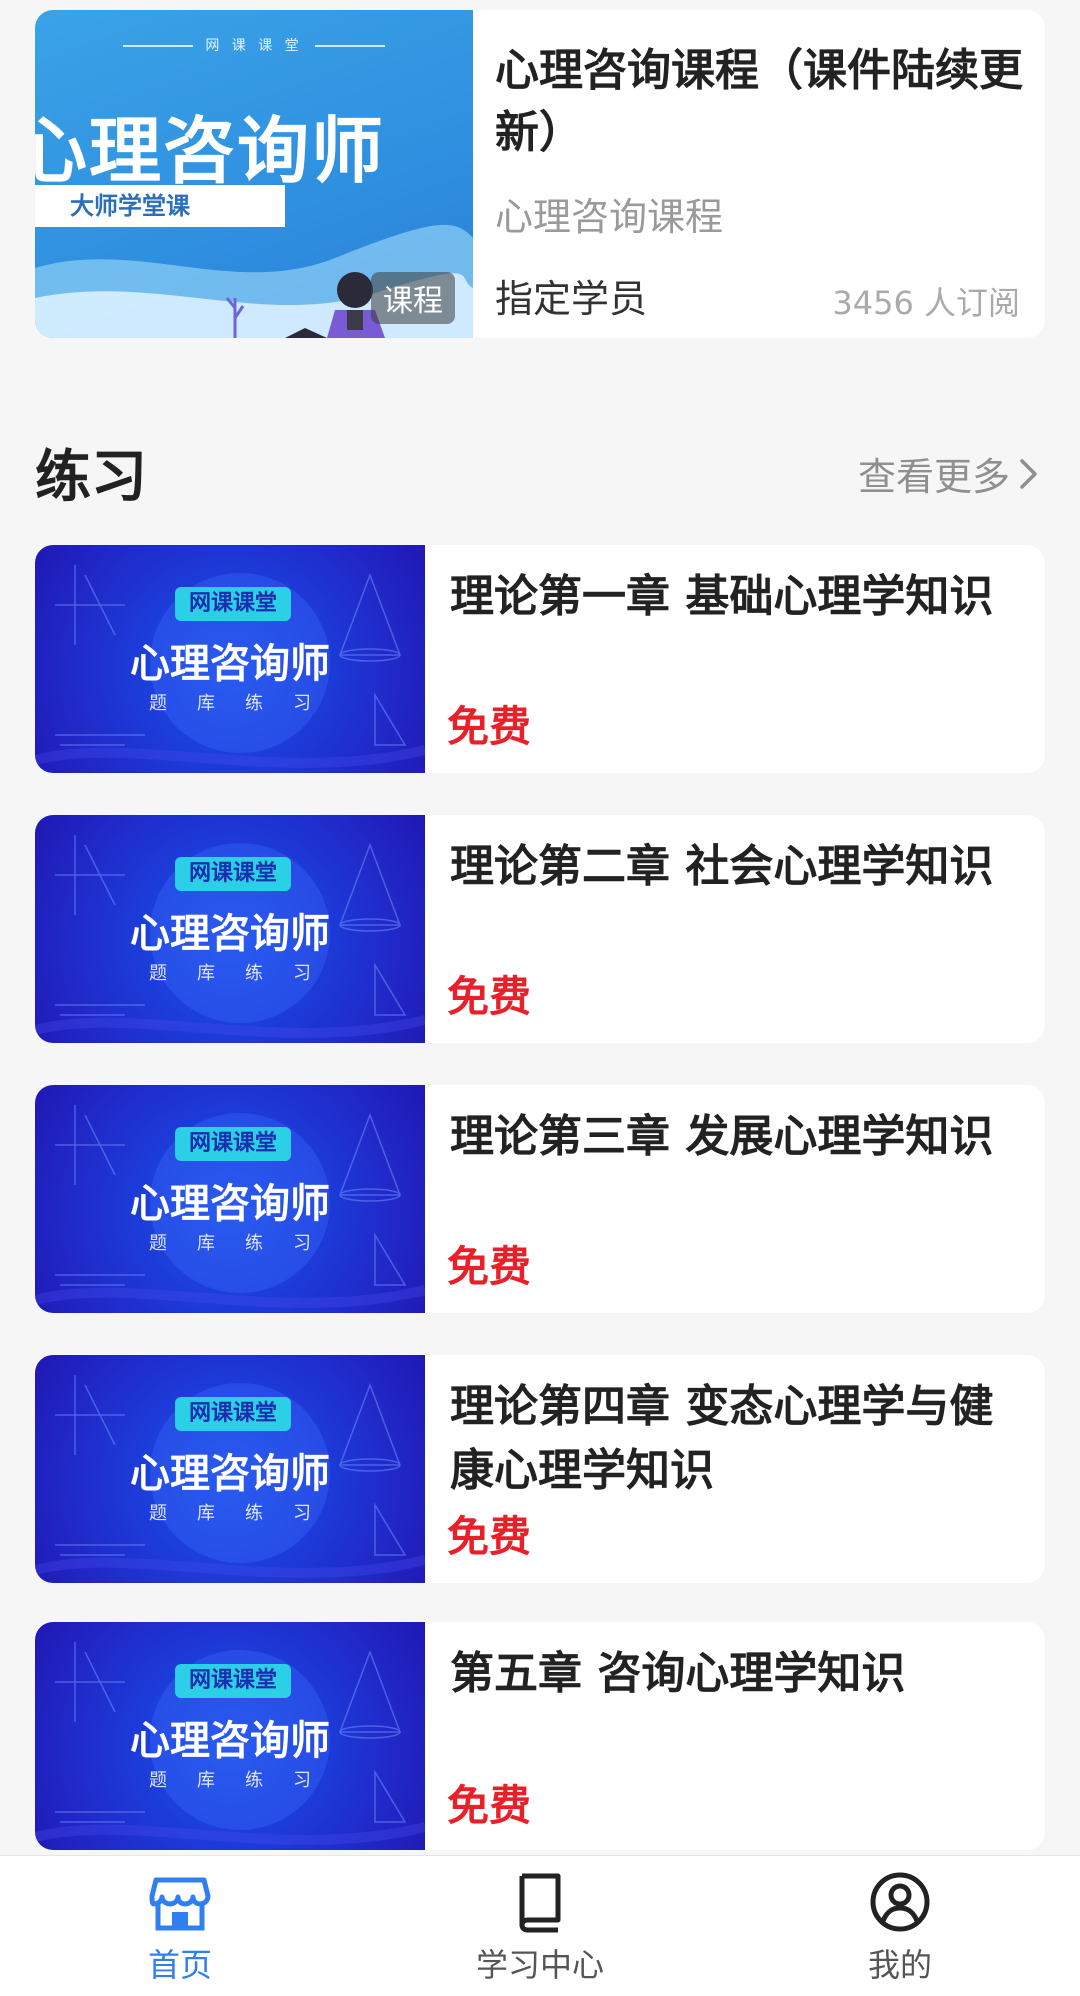  What do you see at coordinates (540, 1199) in the screenshot?
I see `practice-item: 网课课堂 心理咨询师 题库练习 理论第三章 发展心理学知识 免费` at bounding box center [540, 1199].